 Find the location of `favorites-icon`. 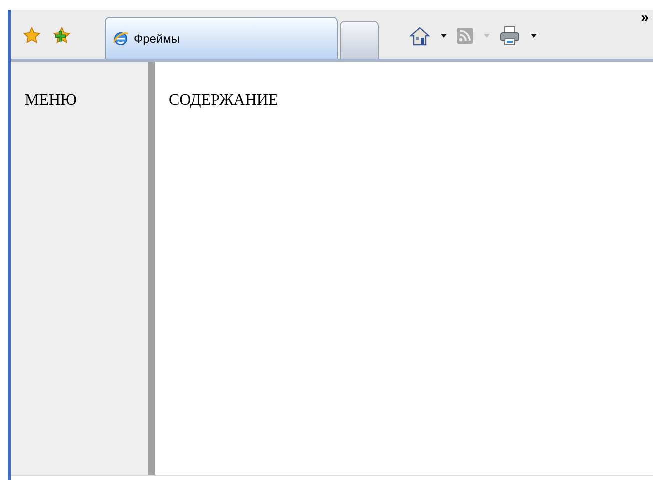

favorites-icon is located at coordinates (32, 36).